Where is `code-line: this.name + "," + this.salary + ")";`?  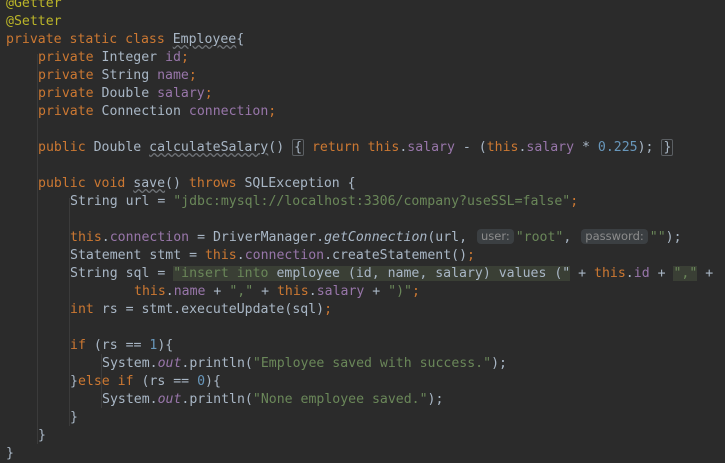
code-line: this.name + "," + this.salary + ")"; is located at coordinates (277, 291).